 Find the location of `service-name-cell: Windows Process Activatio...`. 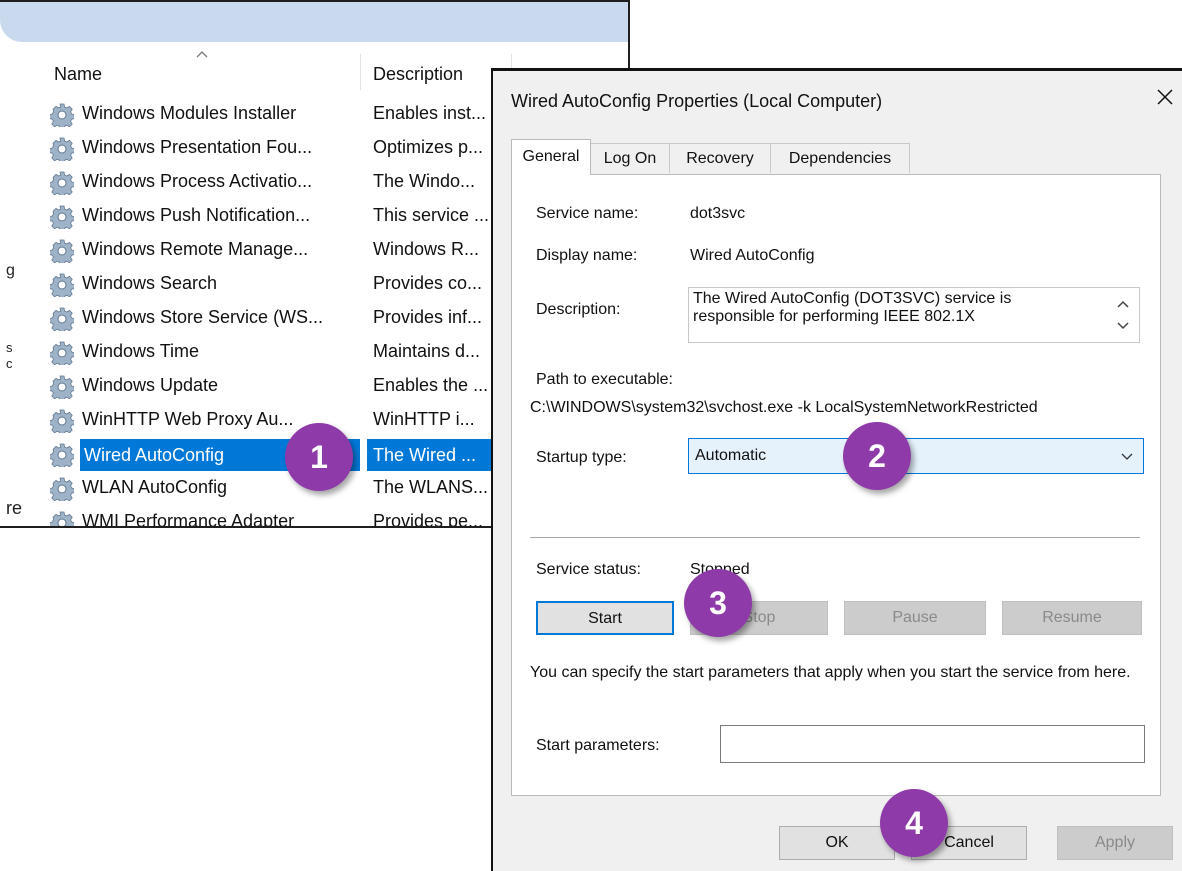

service-name-cell: Windows Process Activatio... is located at coordinates (197, 181).